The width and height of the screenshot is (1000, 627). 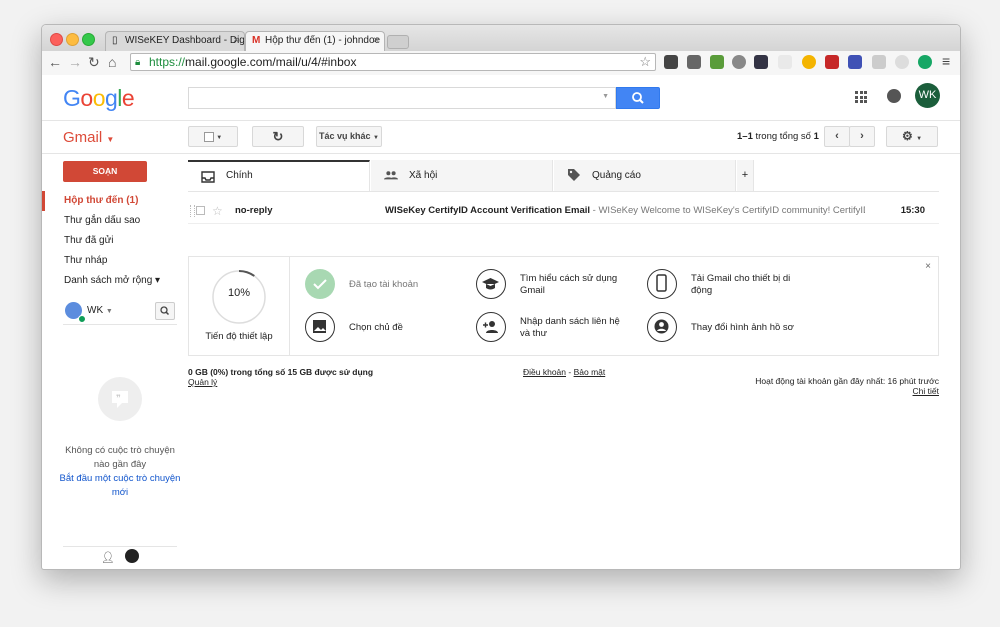 What do you see at coordinates (391, 175) in the screenshot?
I see `people-icon` at bounding box center [391, 175].